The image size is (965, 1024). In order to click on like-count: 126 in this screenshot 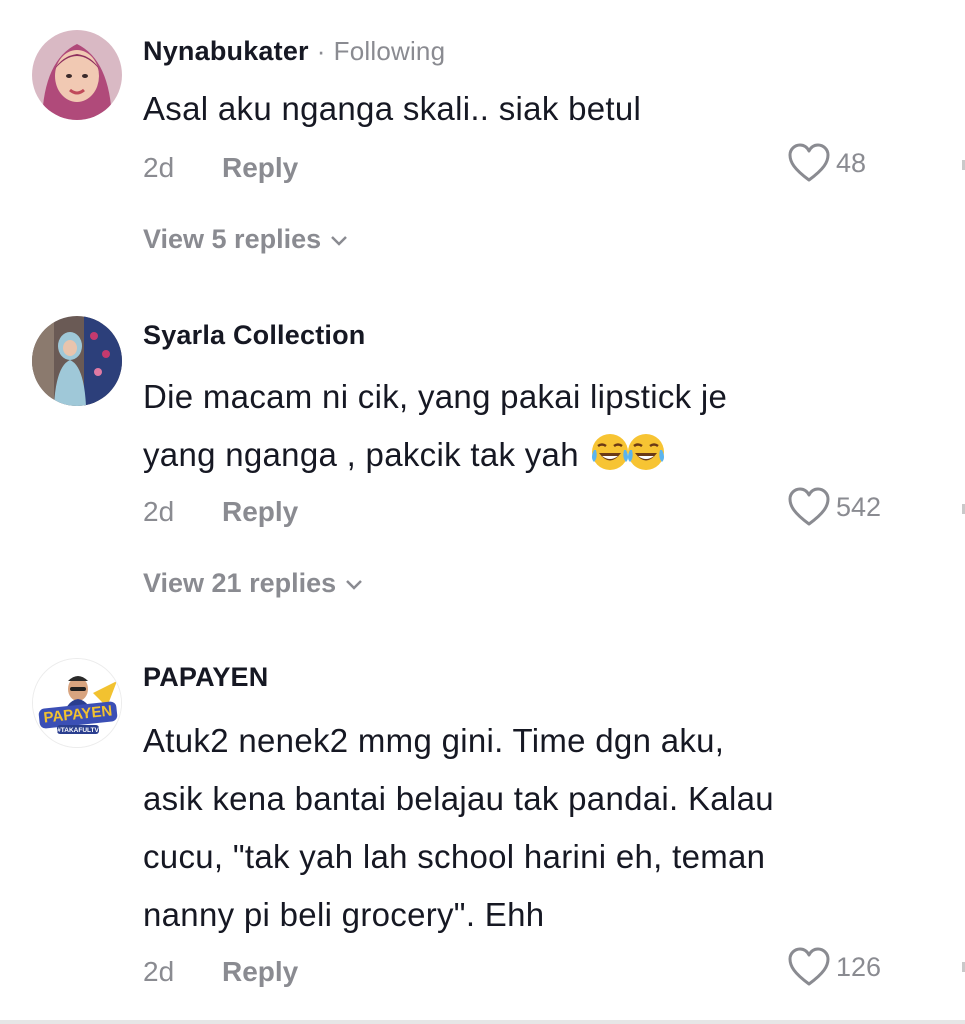, I will do `click(859, 966)`.